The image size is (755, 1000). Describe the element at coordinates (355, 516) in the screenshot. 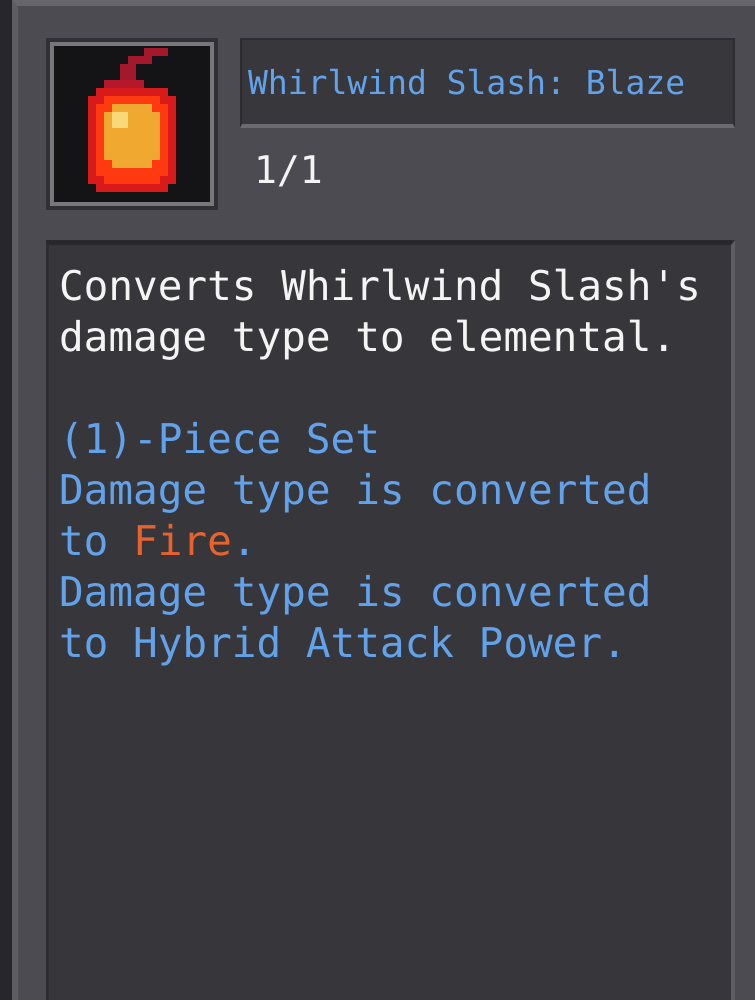

I see `set-bonus-effect: Damage type is converted to Fire.` at that location.